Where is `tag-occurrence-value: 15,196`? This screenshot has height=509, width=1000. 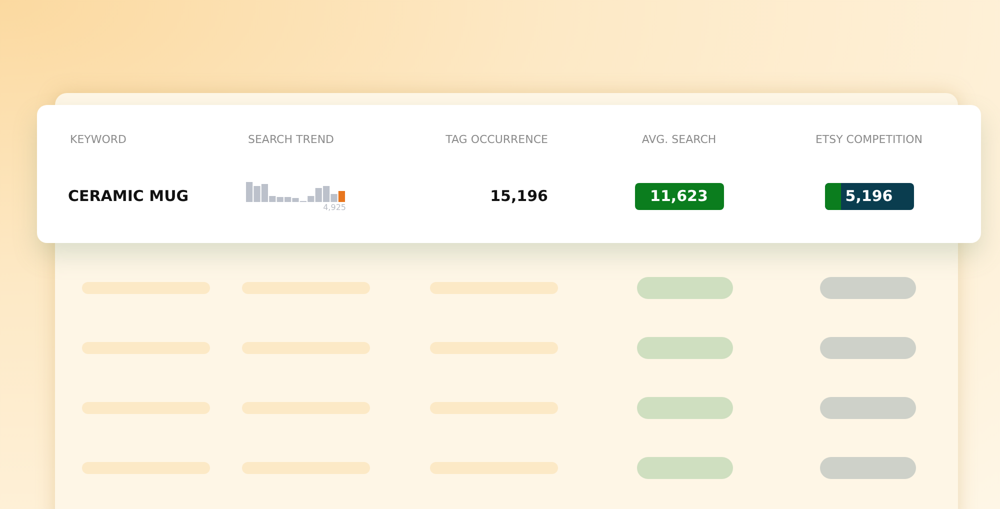
tag-occurrence-value: 15,196 is located at coordinates (519, 196).